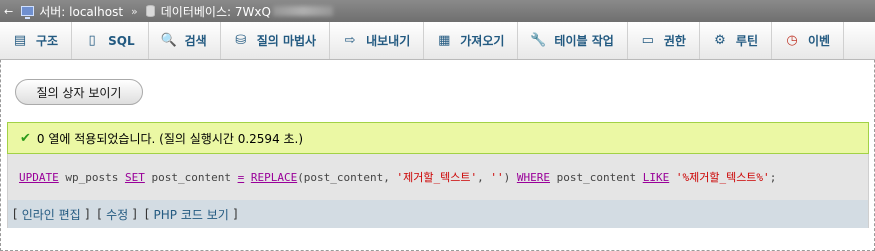 The height and width of the screenshot is (251, 875). What do you see at coordinates (722, 177) in the screenshot?
I see `sql-string: '%제거할_텍스트%'` at bounding box center [722, 177].